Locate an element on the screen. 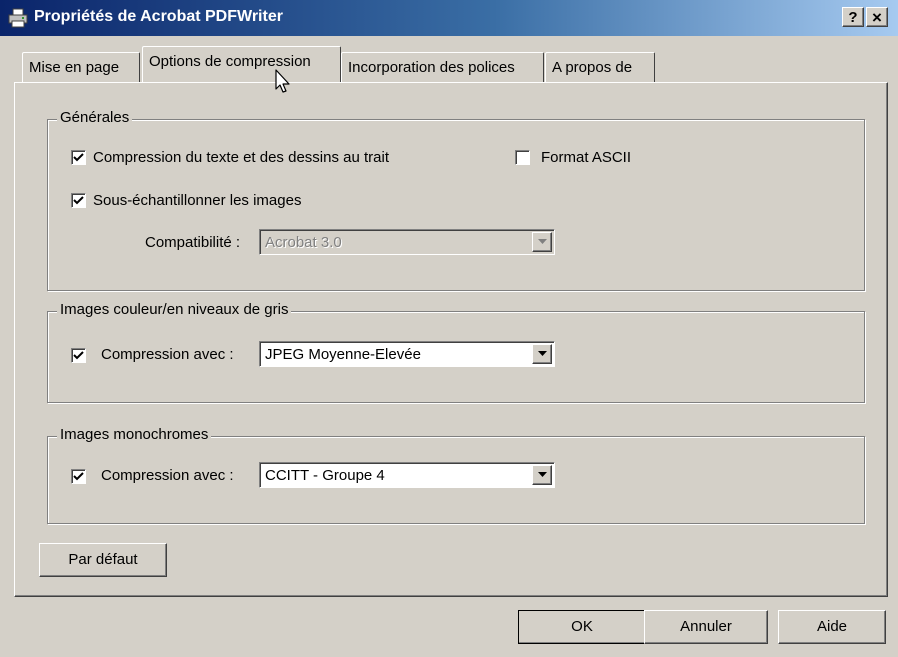  tab-a-propos-de: A propos de is located at coordinates (600, 67).